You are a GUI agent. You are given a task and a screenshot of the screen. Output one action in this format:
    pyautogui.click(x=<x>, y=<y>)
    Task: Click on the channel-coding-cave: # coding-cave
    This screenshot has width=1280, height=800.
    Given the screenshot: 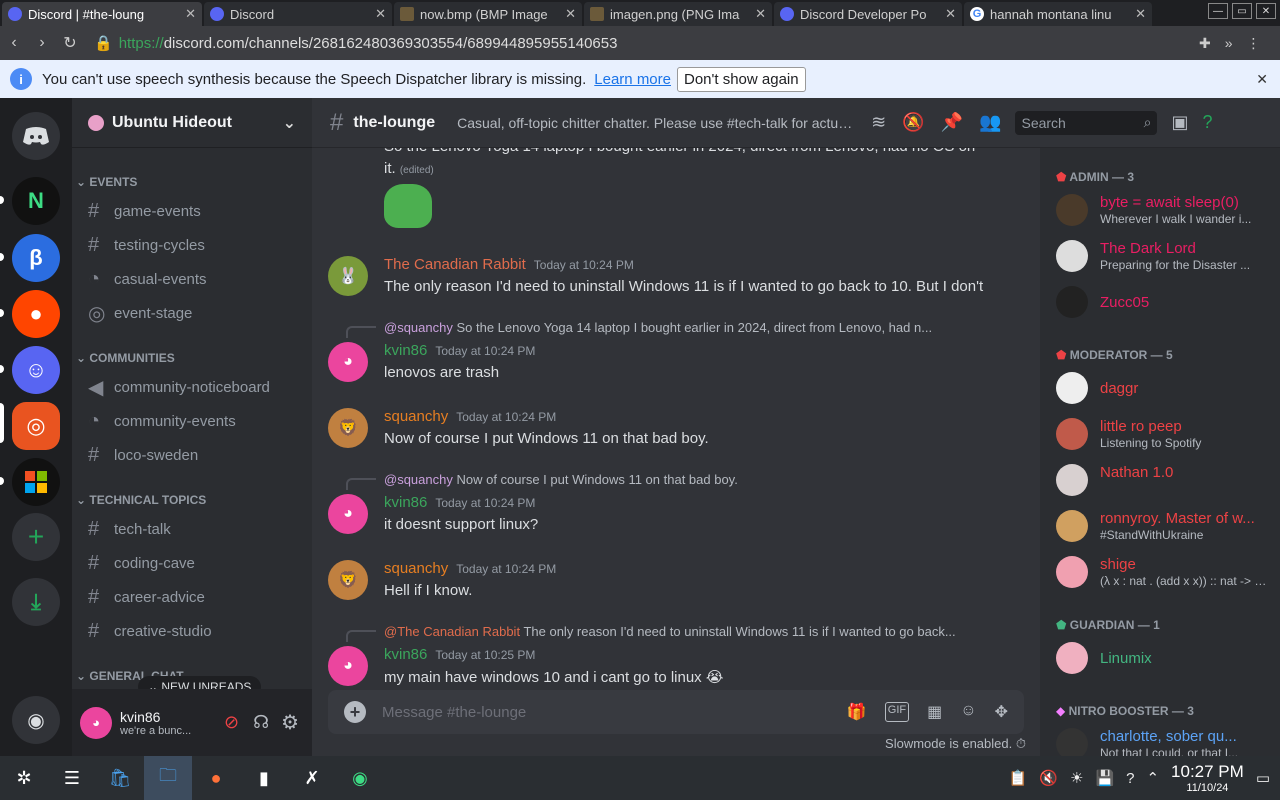 What is the action you would take?
    pyautogui.click(x=192, y=563)
    